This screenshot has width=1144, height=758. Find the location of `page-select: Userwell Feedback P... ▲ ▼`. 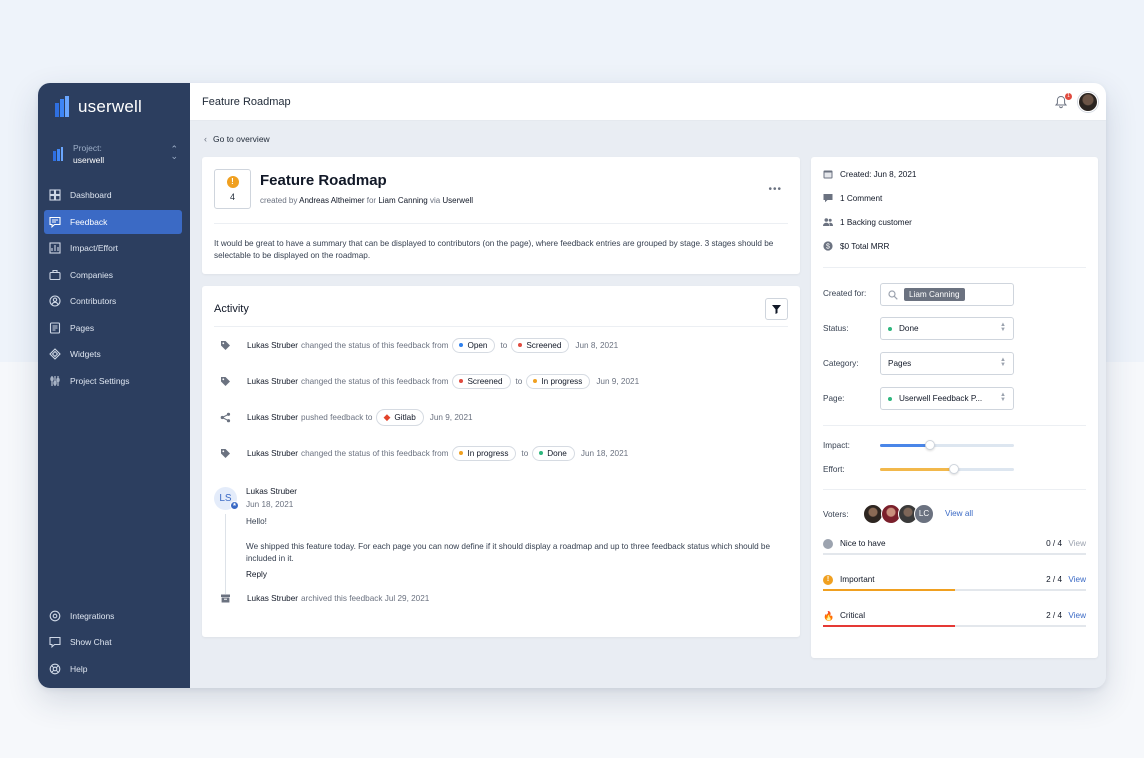

page-select: Userwell Feedback P... ▲ ▼ is located at coordinates (947, 398).